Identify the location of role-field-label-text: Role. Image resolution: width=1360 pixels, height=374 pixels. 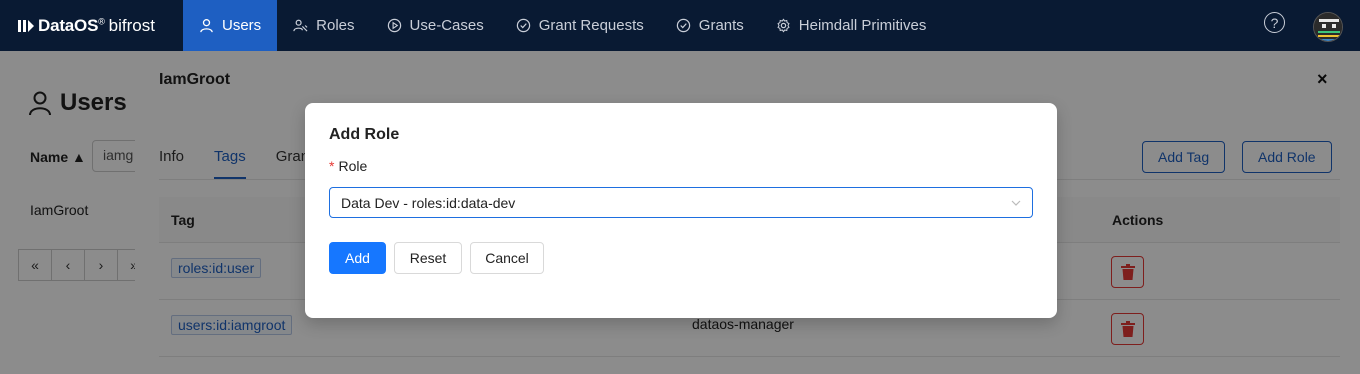
(353, 166).